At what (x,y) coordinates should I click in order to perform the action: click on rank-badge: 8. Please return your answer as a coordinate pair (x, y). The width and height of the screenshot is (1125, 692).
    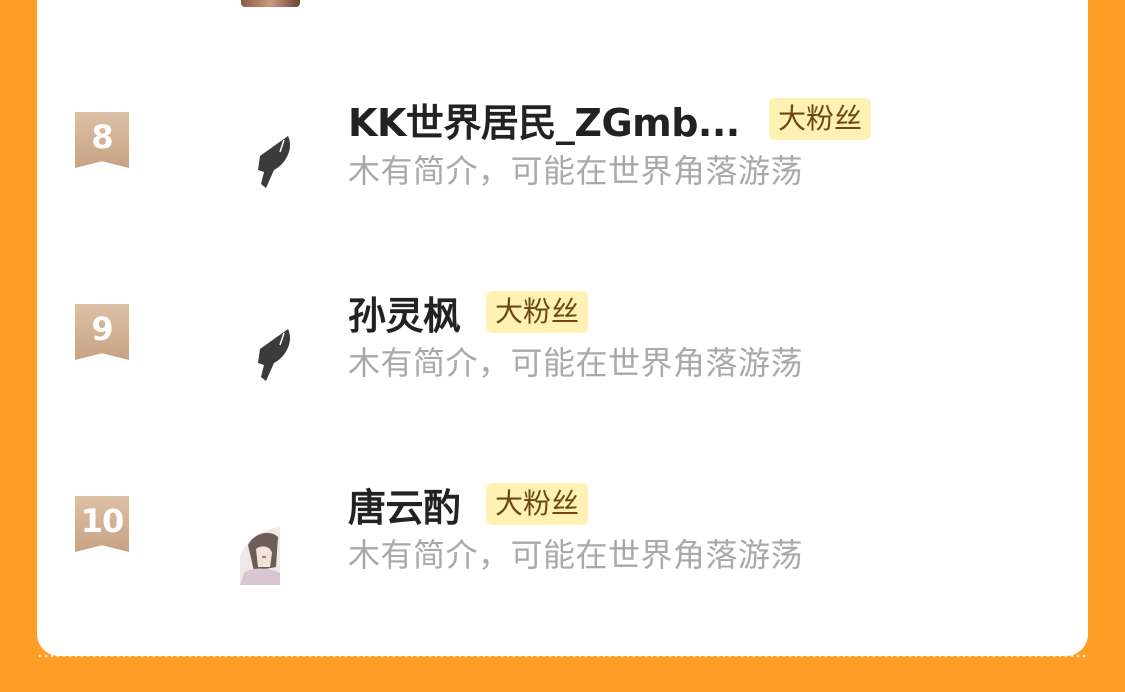
    Looking at the image, I should click on (102, 140).